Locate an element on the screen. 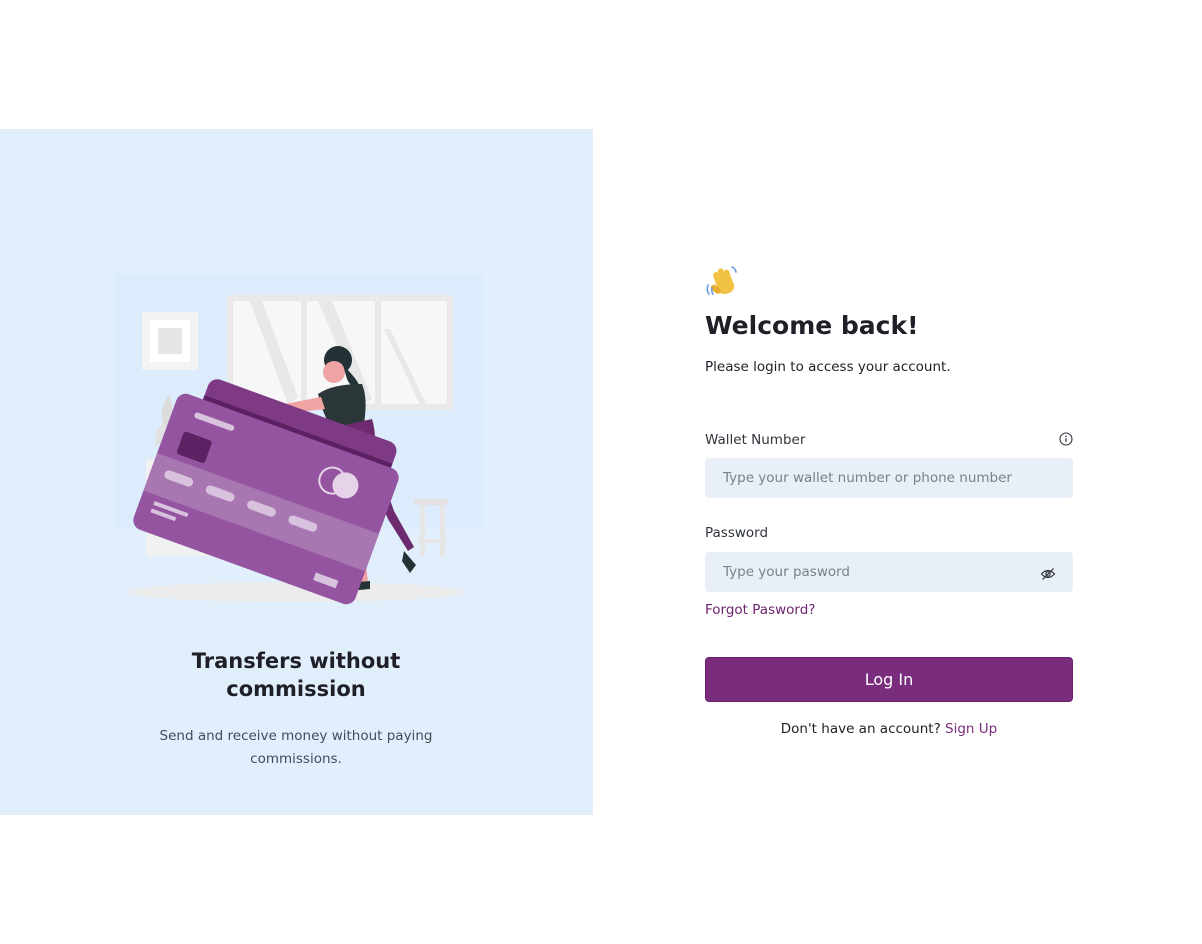 Image resolution: width=1202 pixels, height=944 pixels. page-title: Welcome back! is located at coordinates (812, 325).